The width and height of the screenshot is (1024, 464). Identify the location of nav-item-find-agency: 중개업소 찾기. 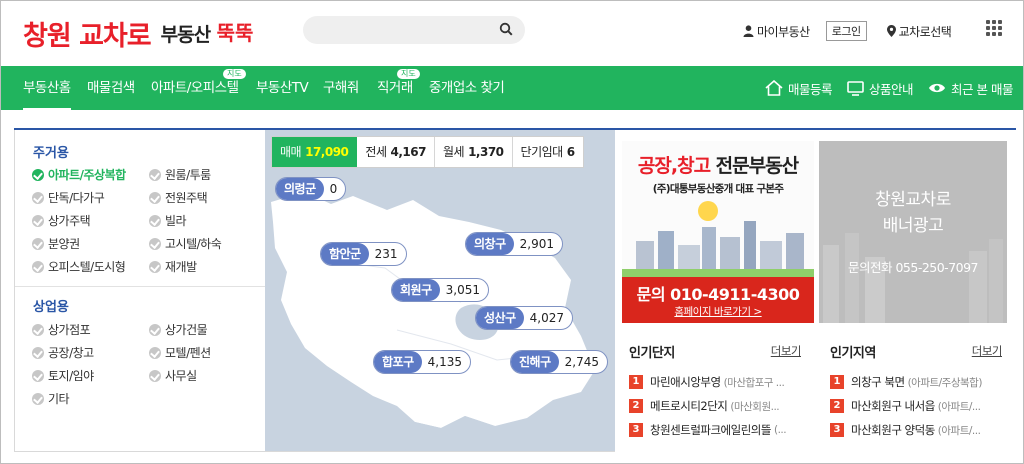
(467, 88).